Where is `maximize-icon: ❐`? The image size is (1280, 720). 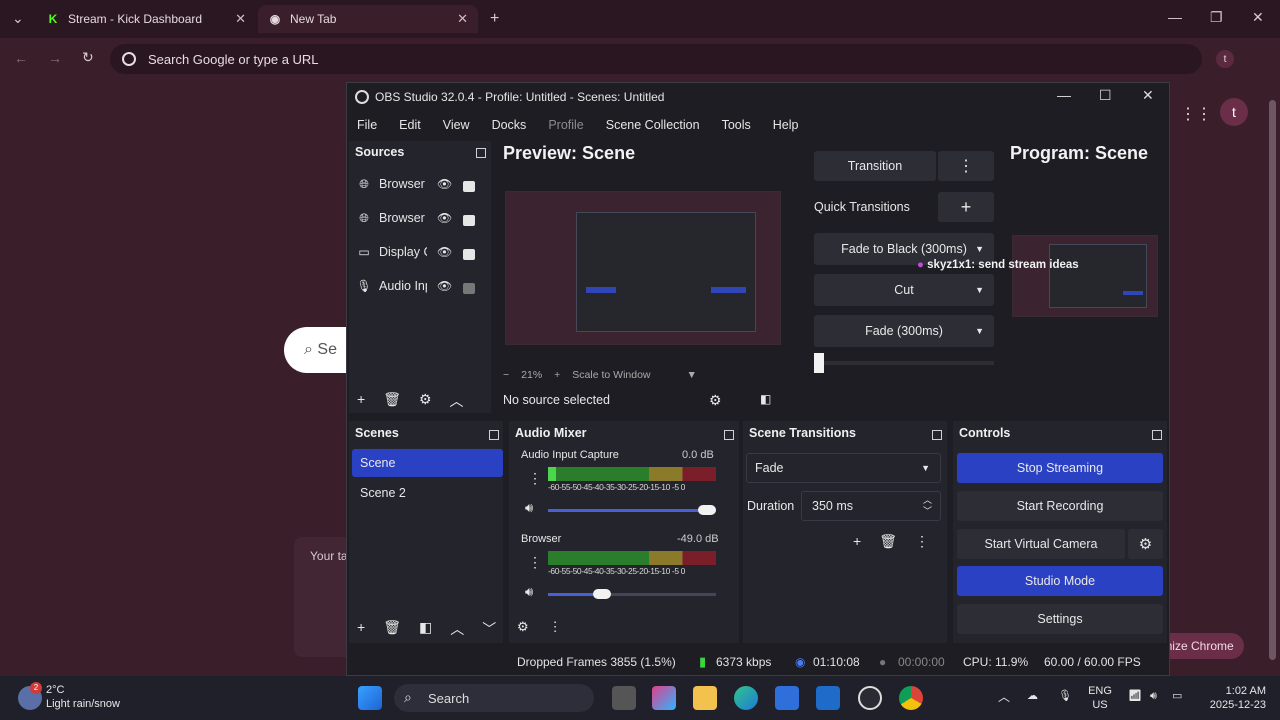
maximize-icon: ❐ is located at coordinates (1216, 17).